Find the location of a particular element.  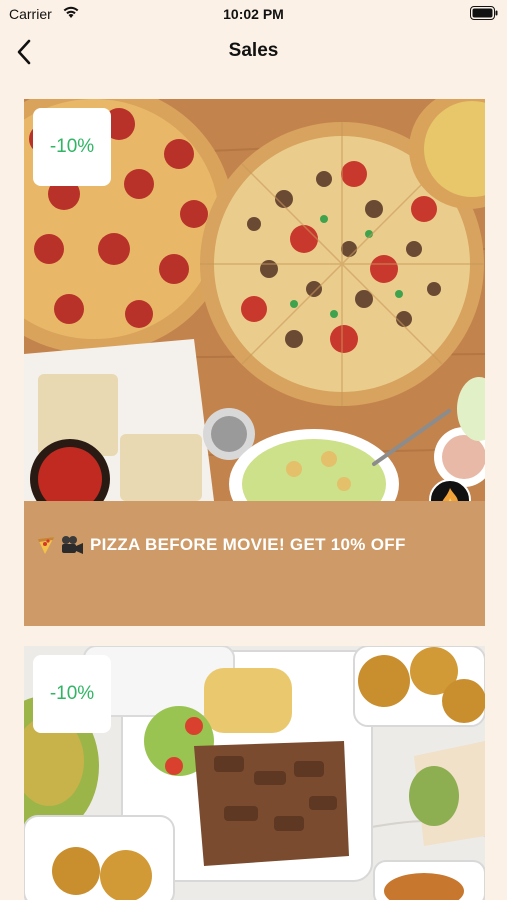

sale-card-footer: PIZZA BEFORE MOVIE! GET 10% OFF is located at coordinates (254, 563).